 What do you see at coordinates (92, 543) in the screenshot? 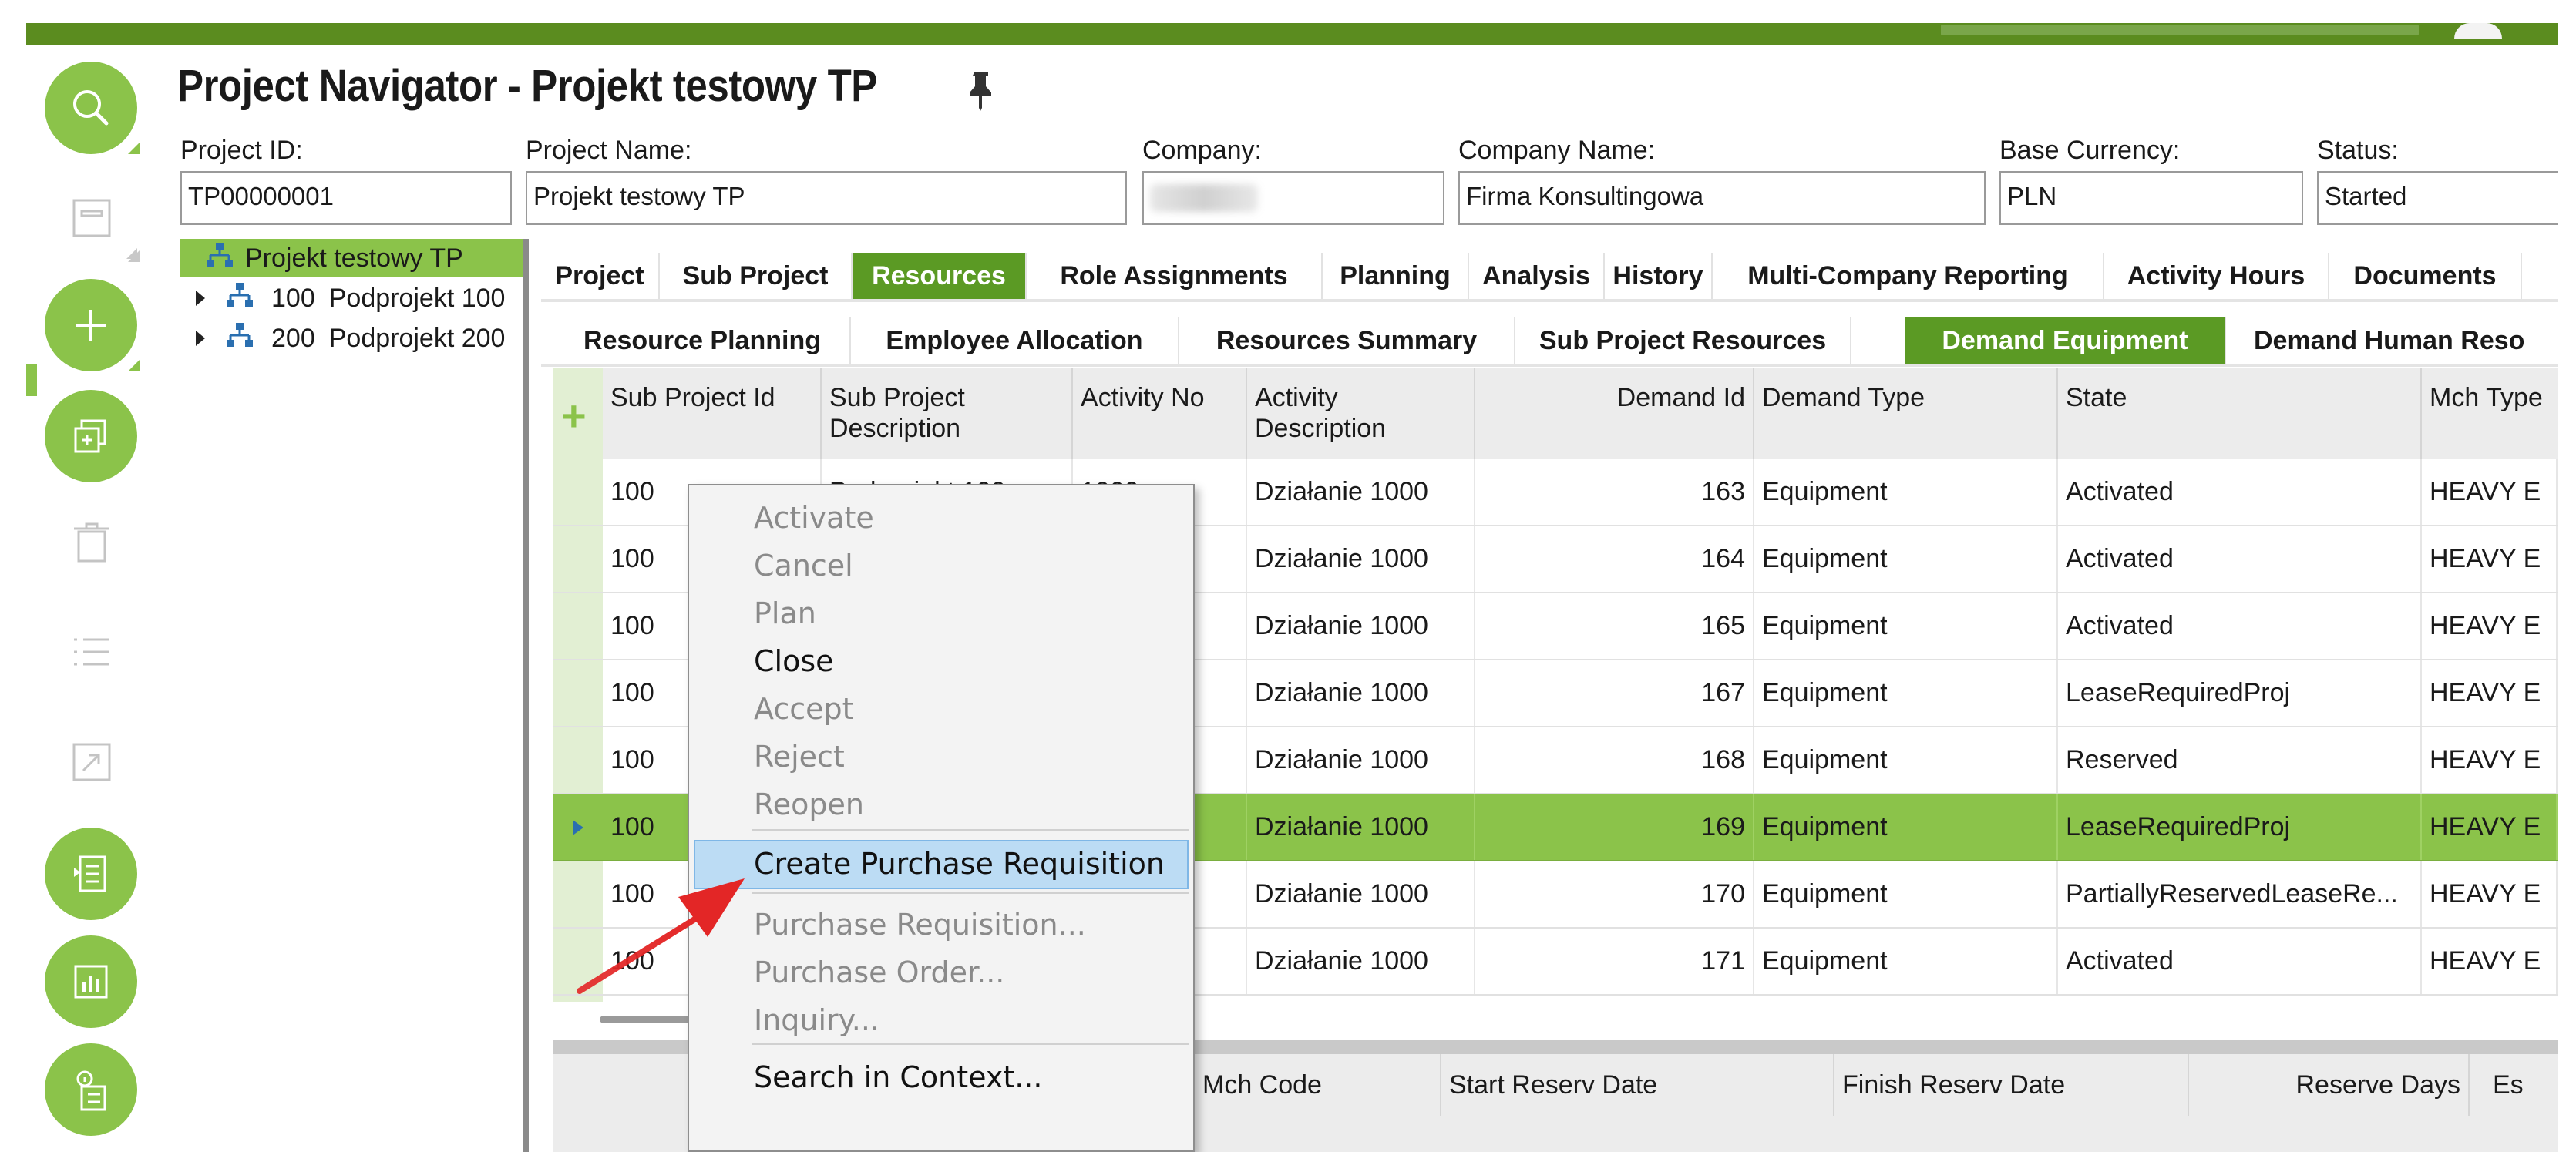
I see `delete-button` at bounding box center [92, 543].